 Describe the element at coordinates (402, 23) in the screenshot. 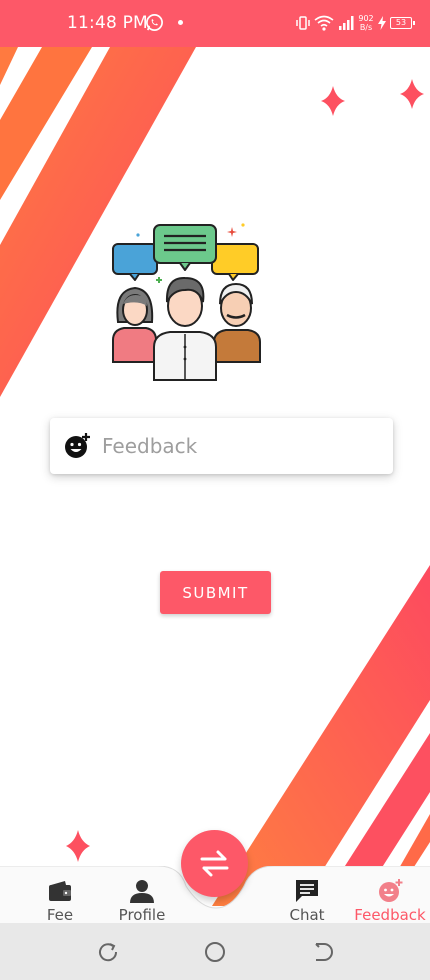

I see `battery-icon: 53` at that location.